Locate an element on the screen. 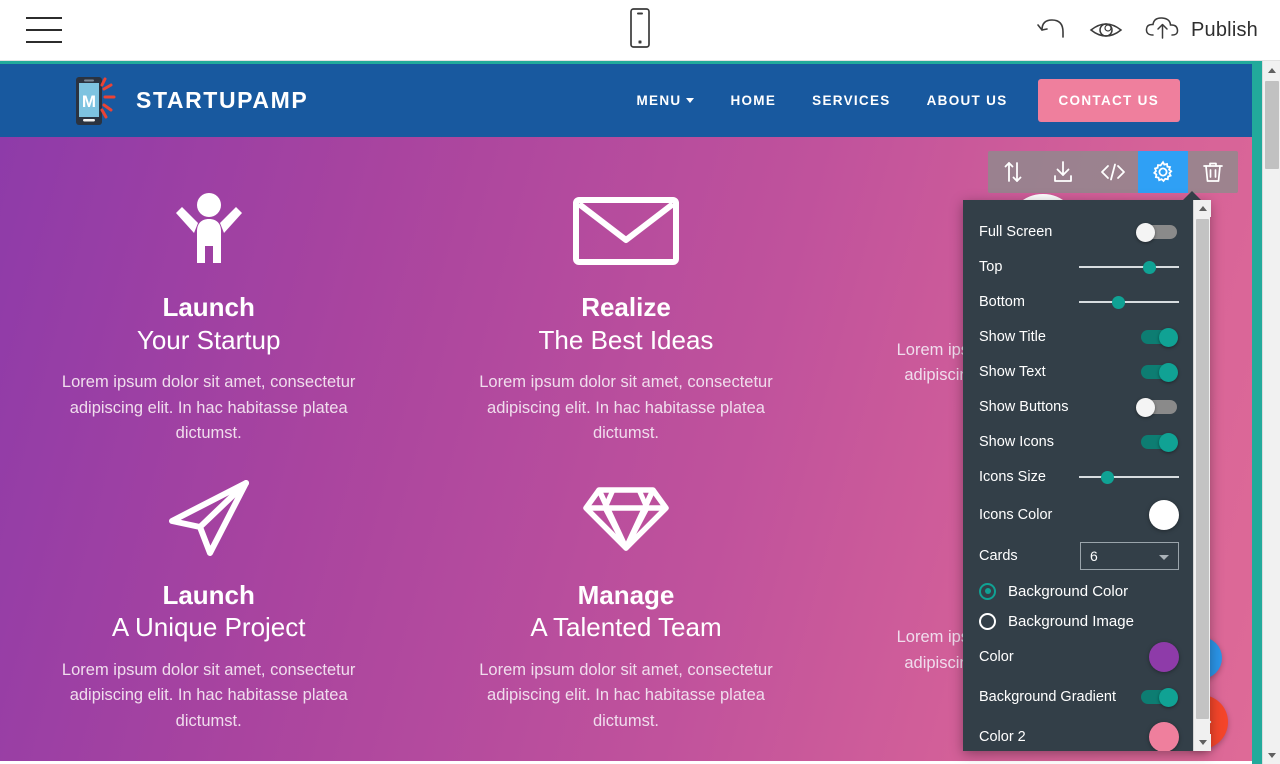 The width and height of the screenshot is (1280, 764). code-icon is located at coordinates (1113, 172).